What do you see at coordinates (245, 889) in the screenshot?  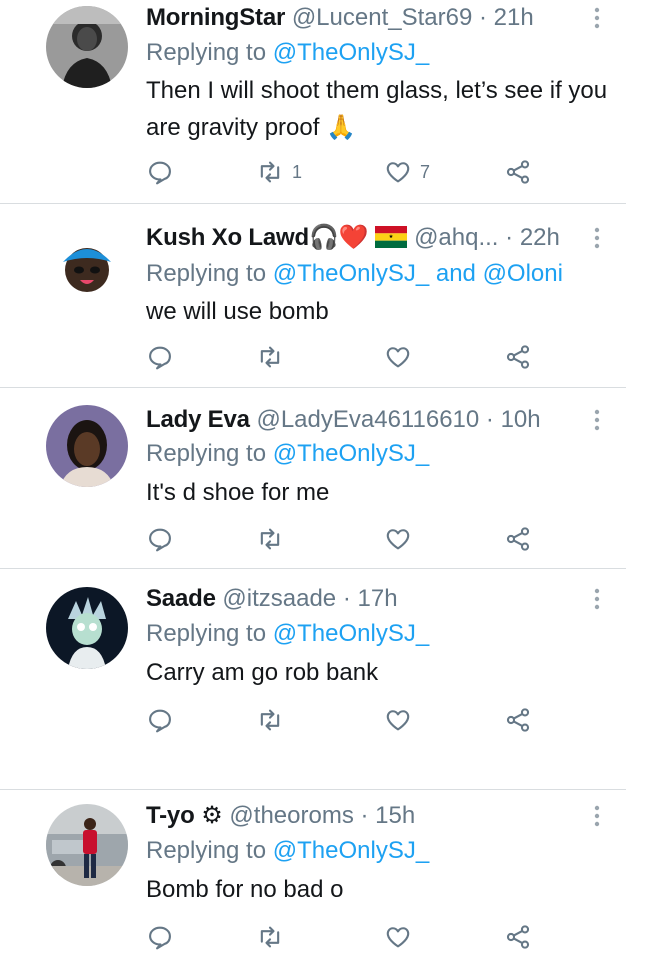 I see `tweet-text: Bomb for no bad o` at bounding box center [245, 889].